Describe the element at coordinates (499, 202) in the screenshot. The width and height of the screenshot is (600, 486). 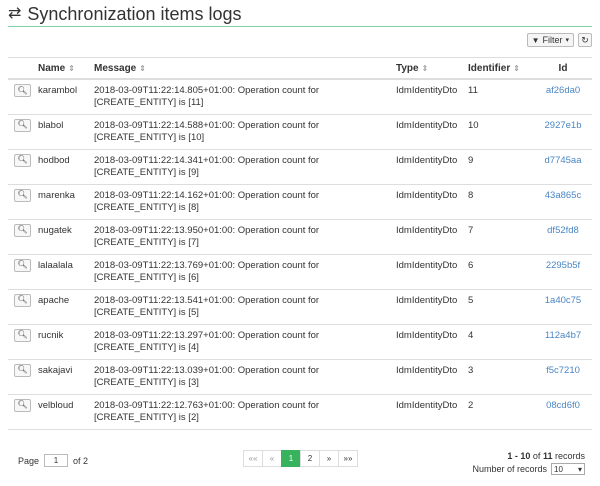
I see `row-identifier: 8` at that location.